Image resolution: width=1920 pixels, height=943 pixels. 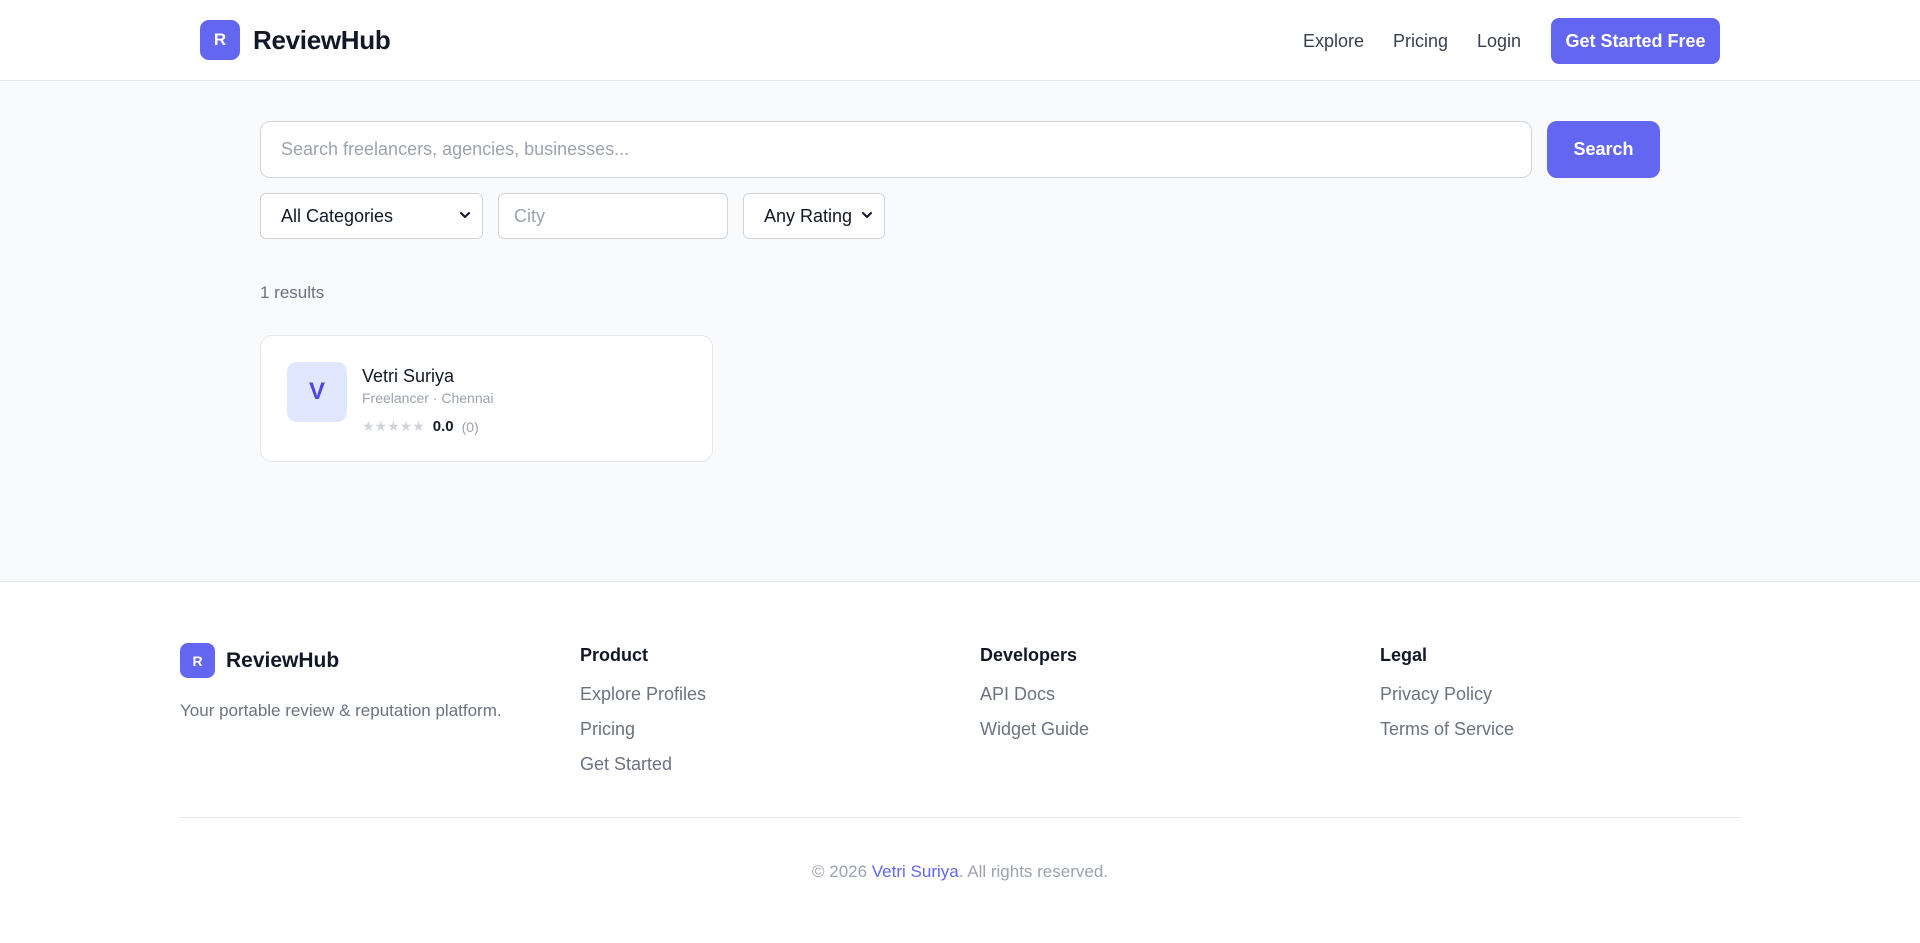 I want to click on category-select: All Categories, so click(x=371, y=216).